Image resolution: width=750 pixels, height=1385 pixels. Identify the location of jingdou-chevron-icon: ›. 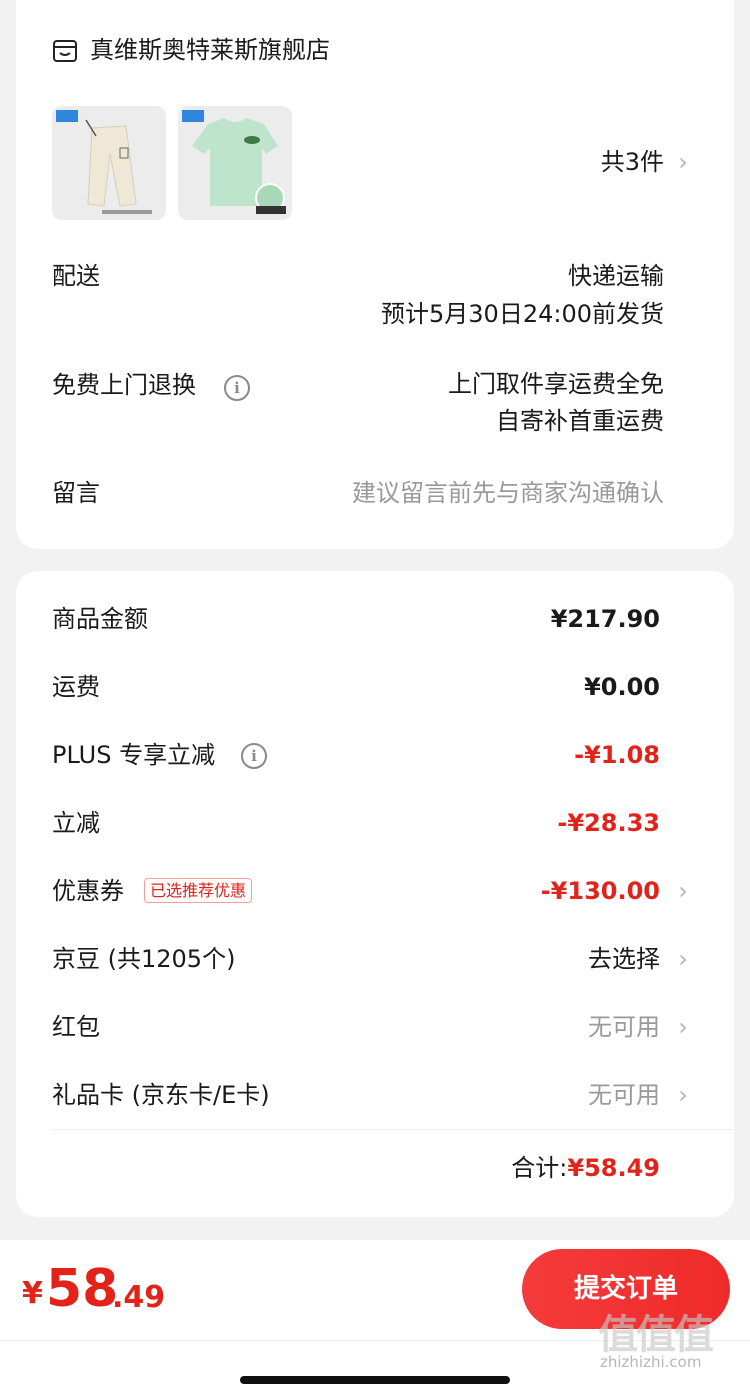
(683, 959).